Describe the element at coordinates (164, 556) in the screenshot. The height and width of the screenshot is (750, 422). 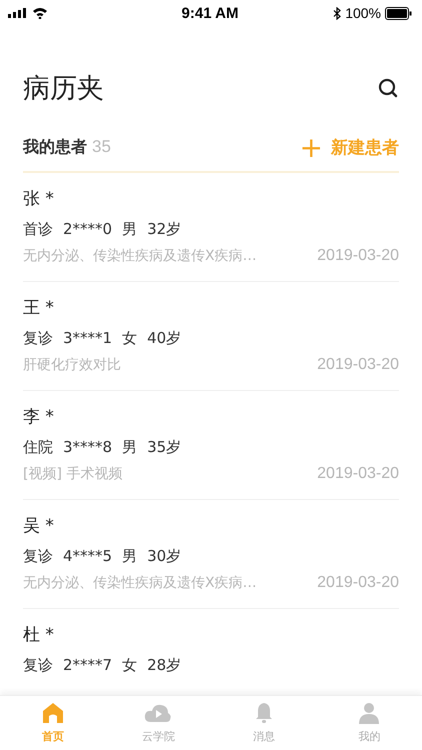
I see `patient-age: 30岁` at that location.